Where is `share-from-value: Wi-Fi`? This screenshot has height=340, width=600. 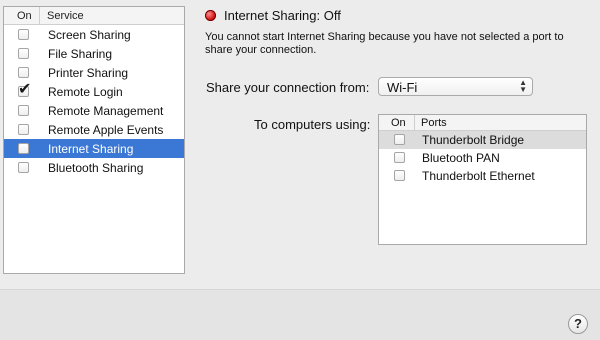
share-from-value: Wi-Fi is located at coordinates (402, 87).